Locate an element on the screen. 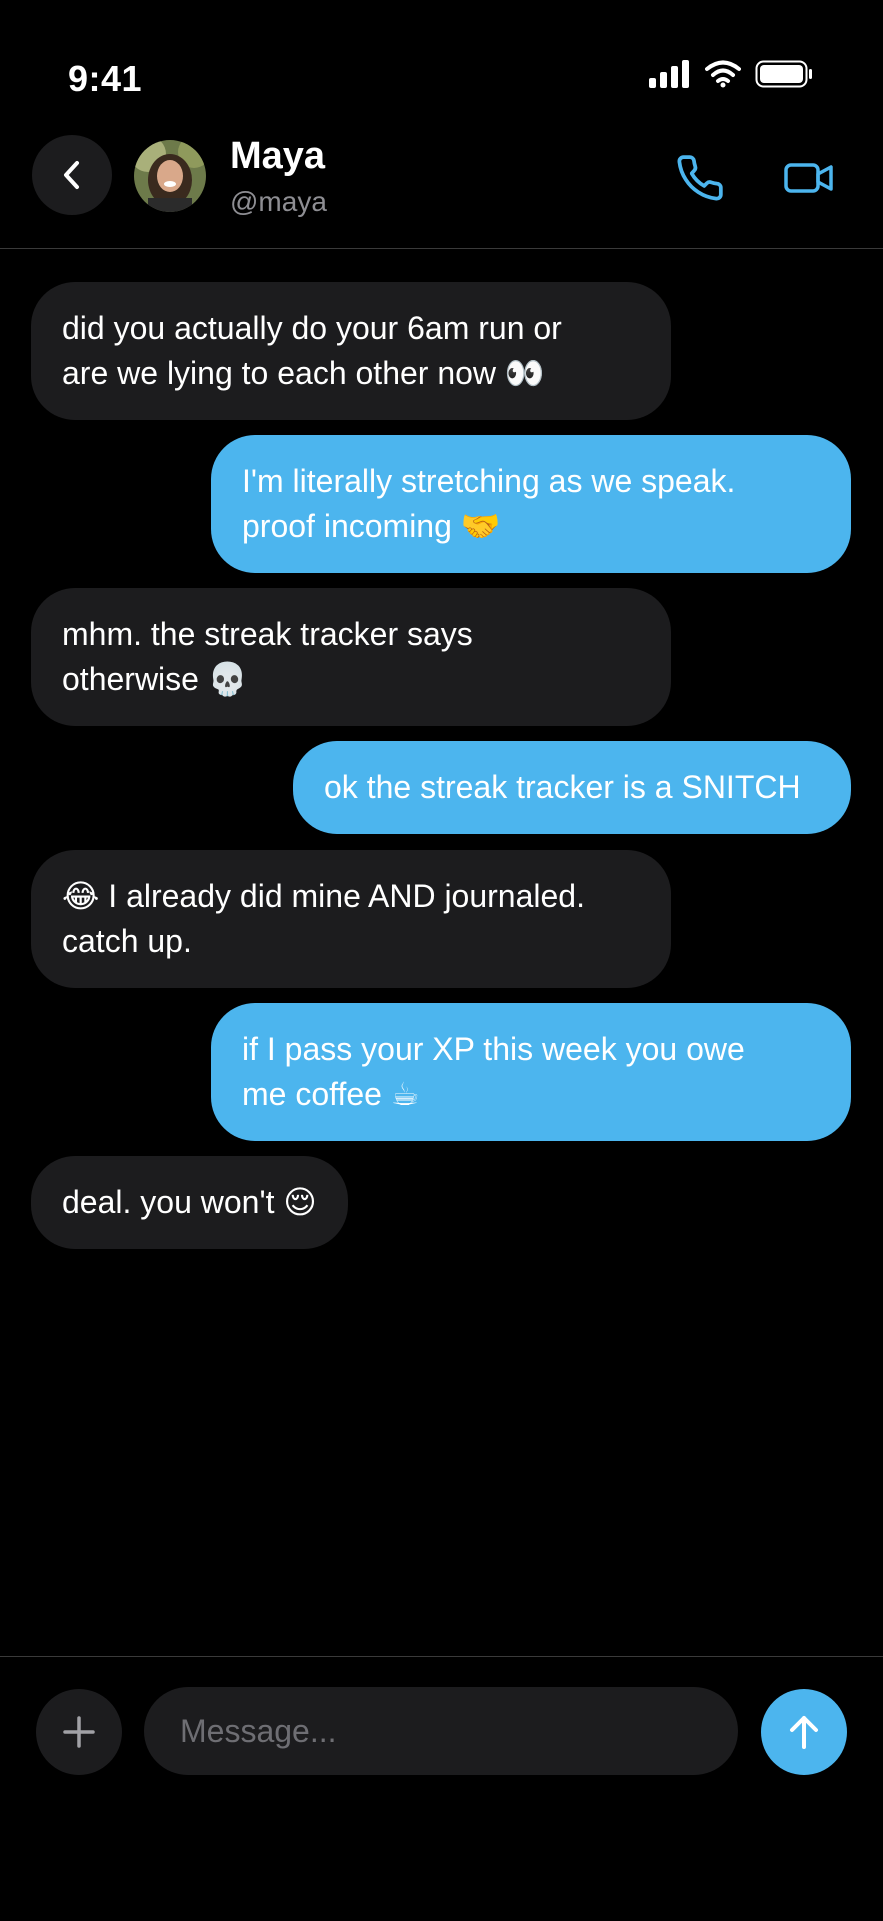  message-composer is located at coordinates (441, 1788).